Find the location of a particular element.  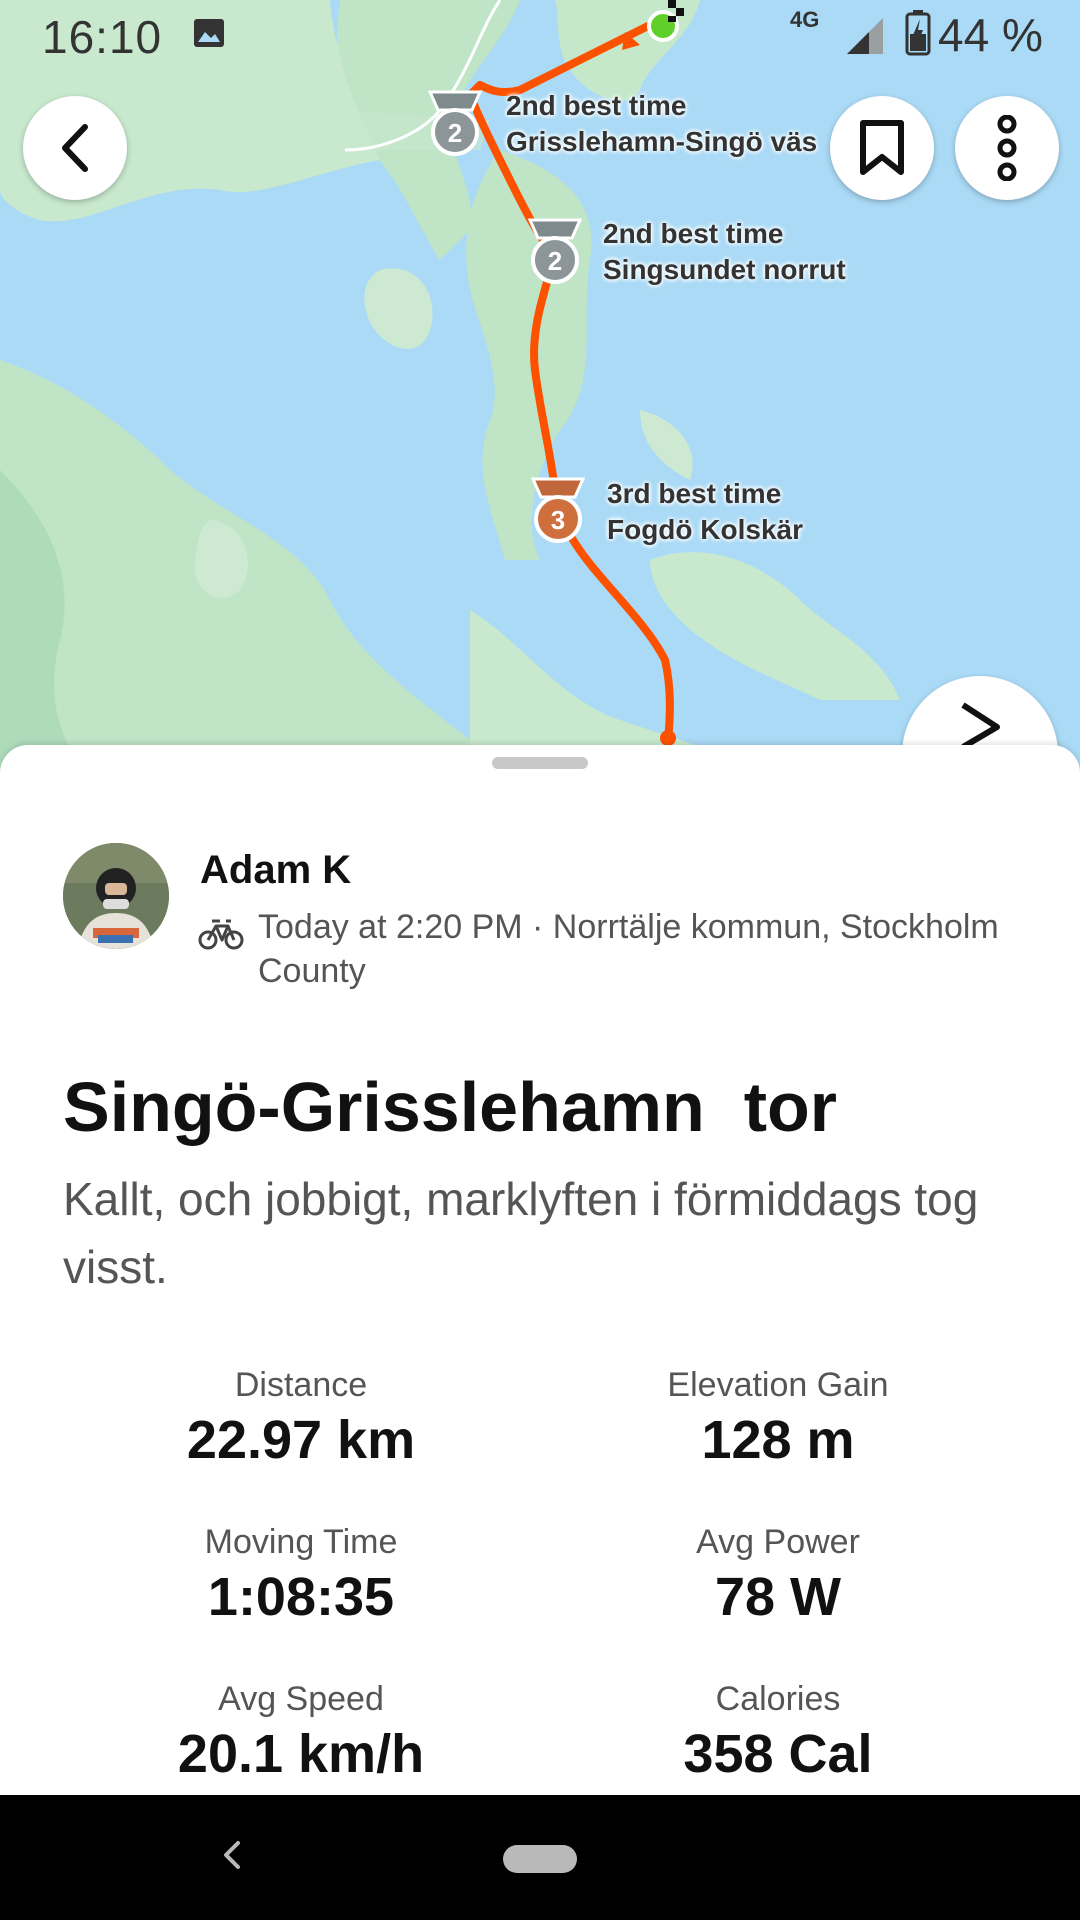

stat-calories: Calories 358 Cal is located at coordinates (778, 1733).